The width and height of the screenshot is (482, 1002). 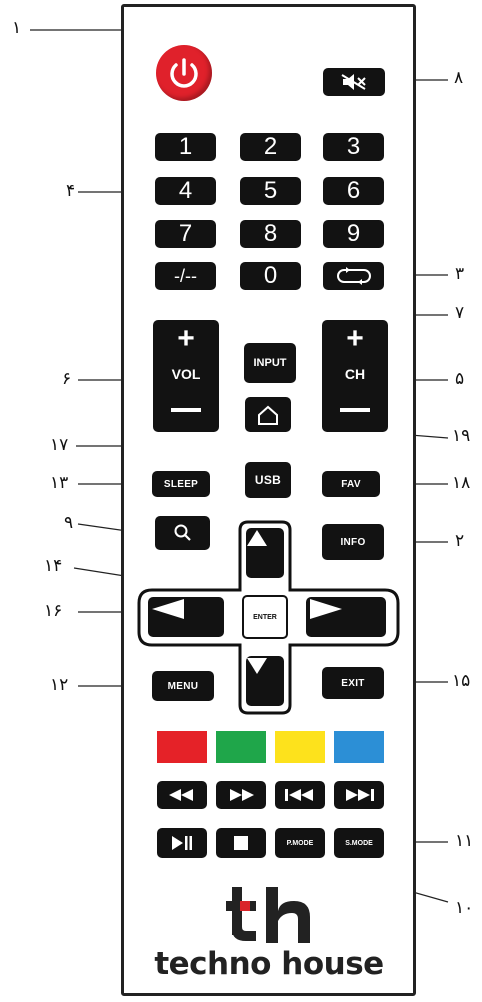 I want to click on channel-up-label: +, so click(x=355, y=339).